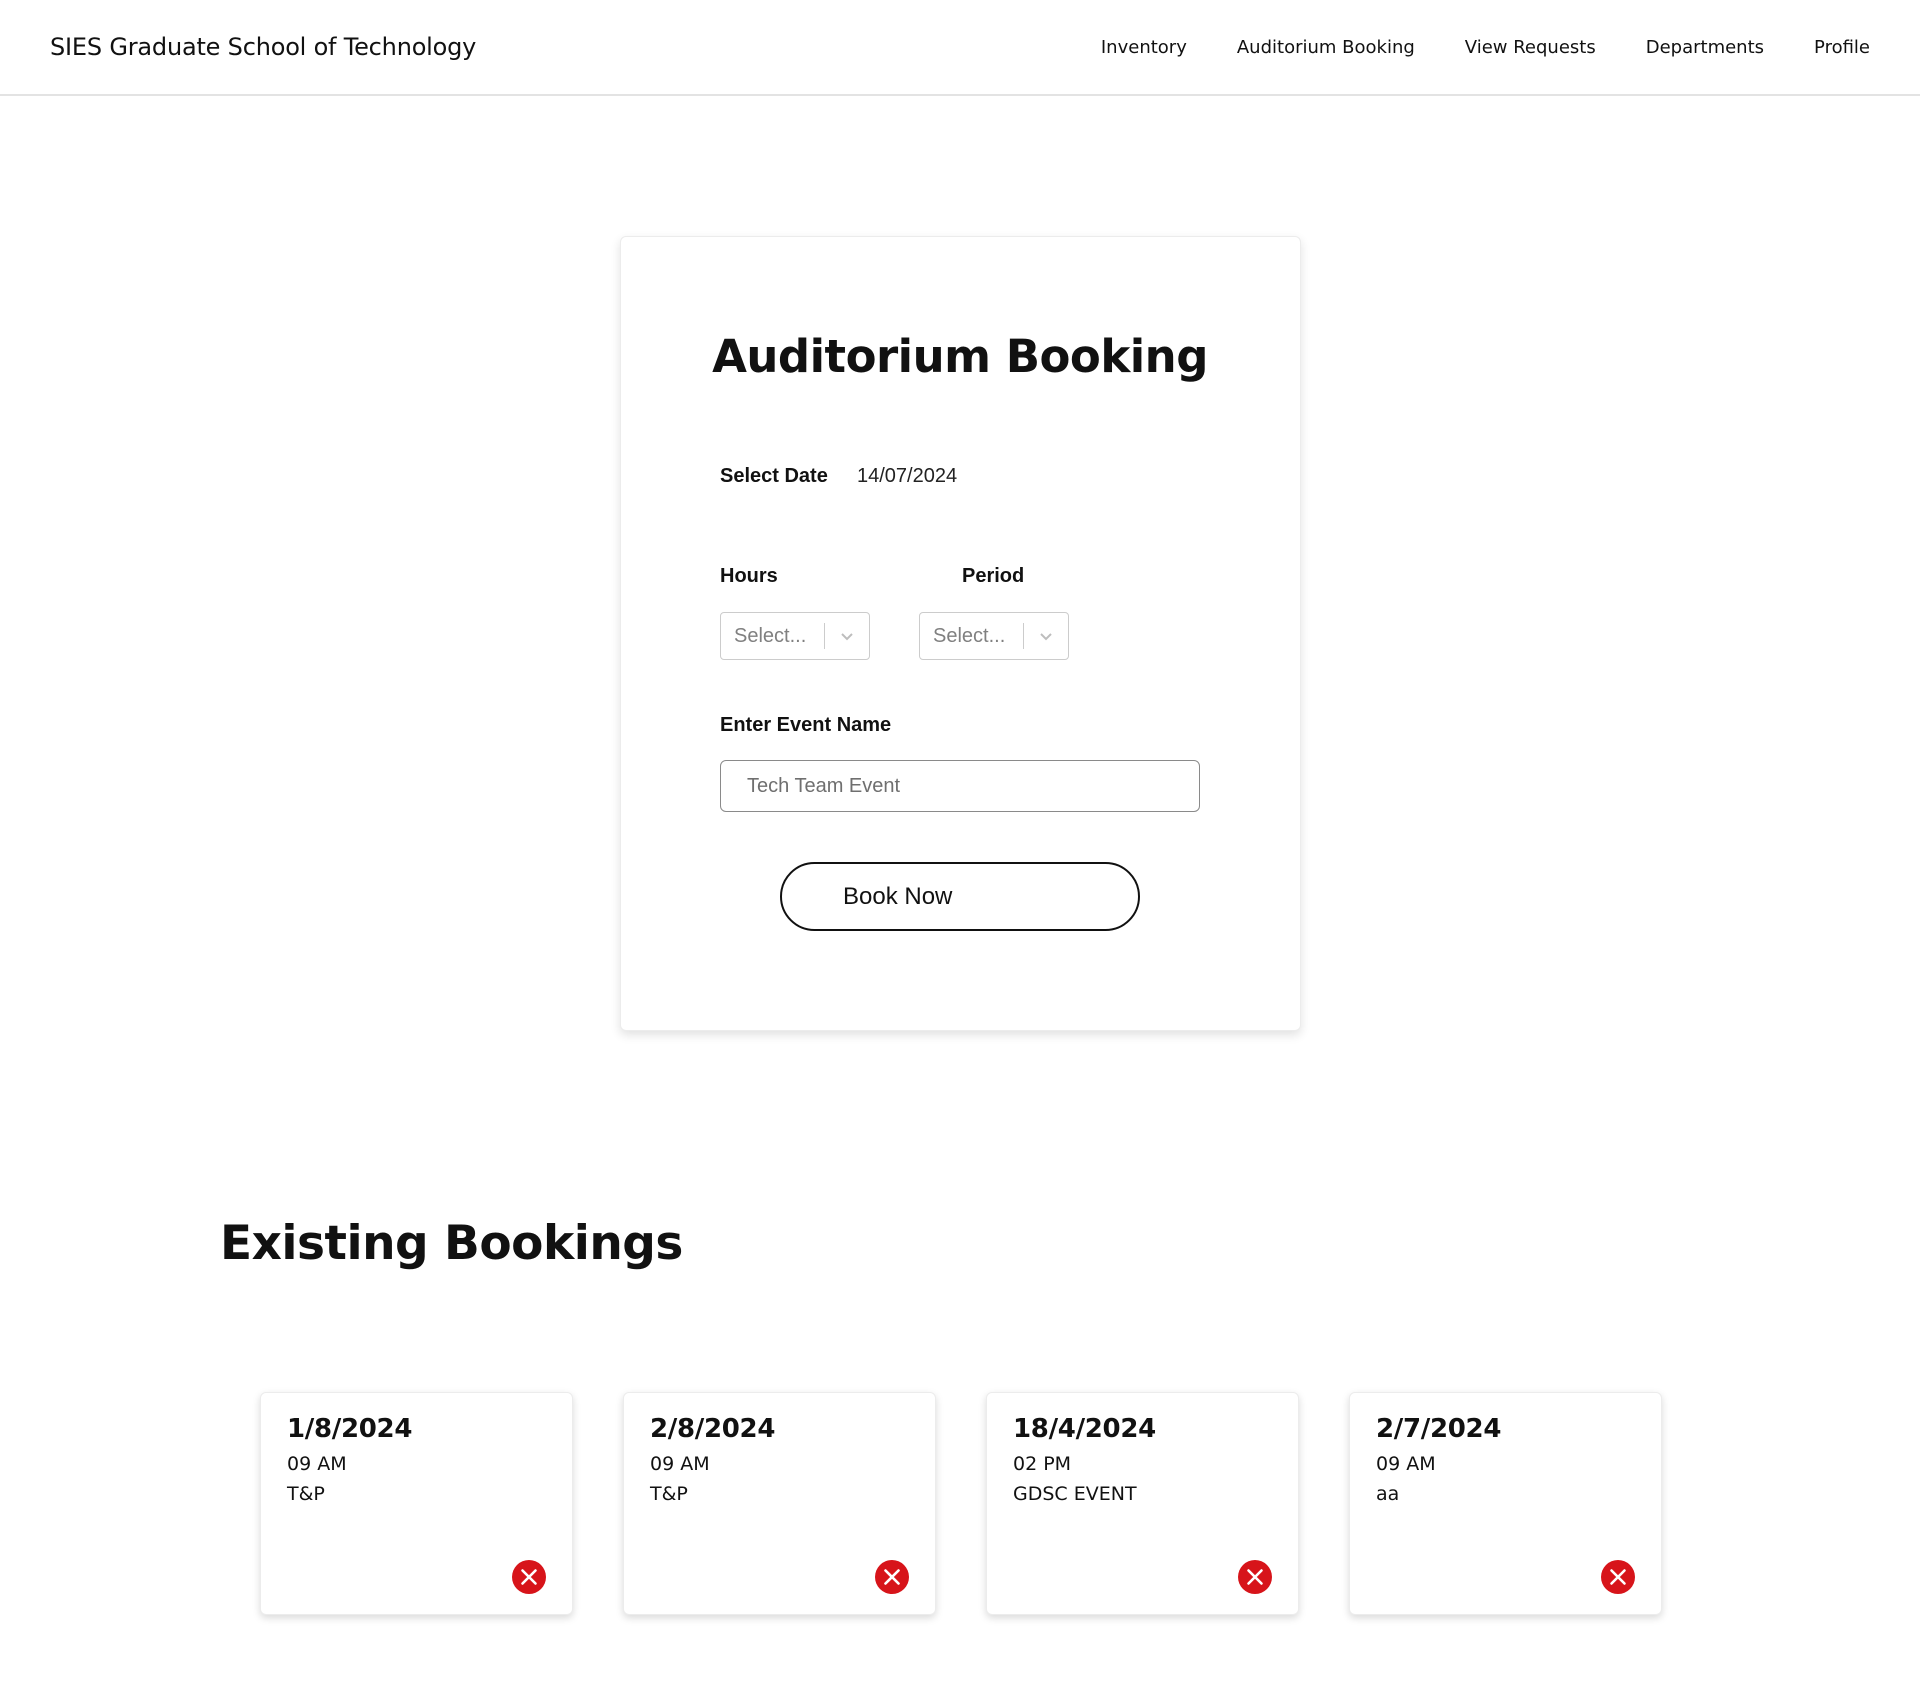 This screenshot has height=1687, width=1920. I want to click on event-name-input, so click(960, 786).